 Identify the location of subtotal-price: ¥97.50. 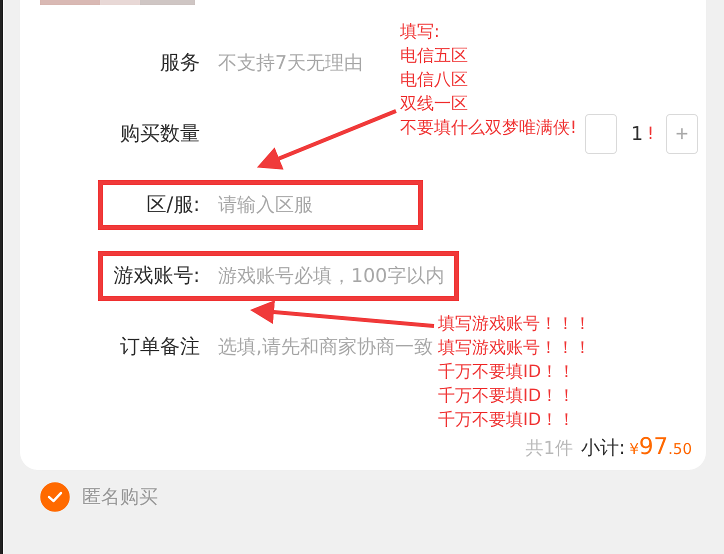
(660, 447).